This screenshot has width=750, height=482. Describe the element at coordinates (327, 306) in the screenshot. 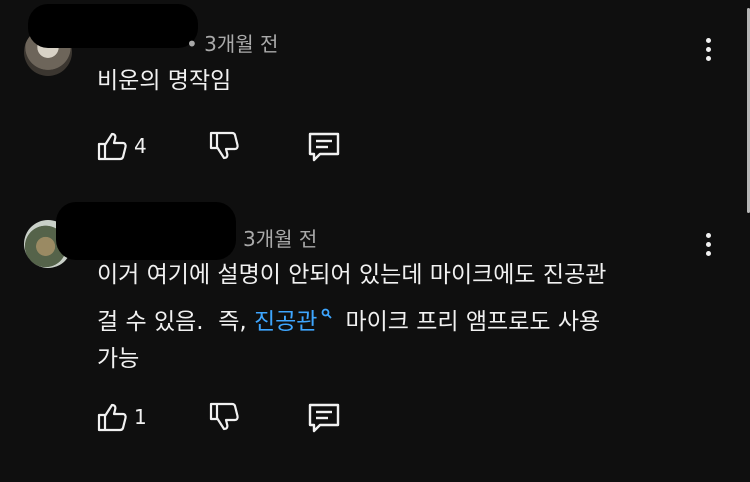

I see `search-icon` at that location.